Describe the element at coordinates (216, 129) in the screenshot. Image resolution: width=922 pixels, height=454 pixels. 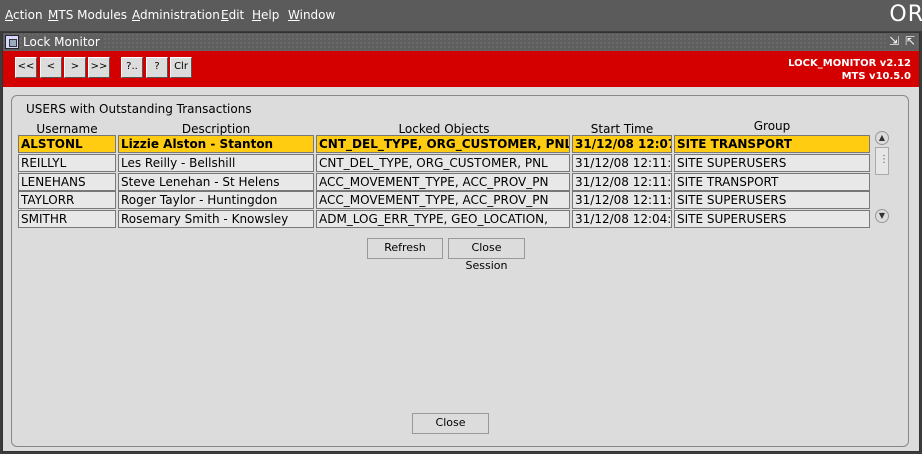
I see `column-header-description: Description` at that location.